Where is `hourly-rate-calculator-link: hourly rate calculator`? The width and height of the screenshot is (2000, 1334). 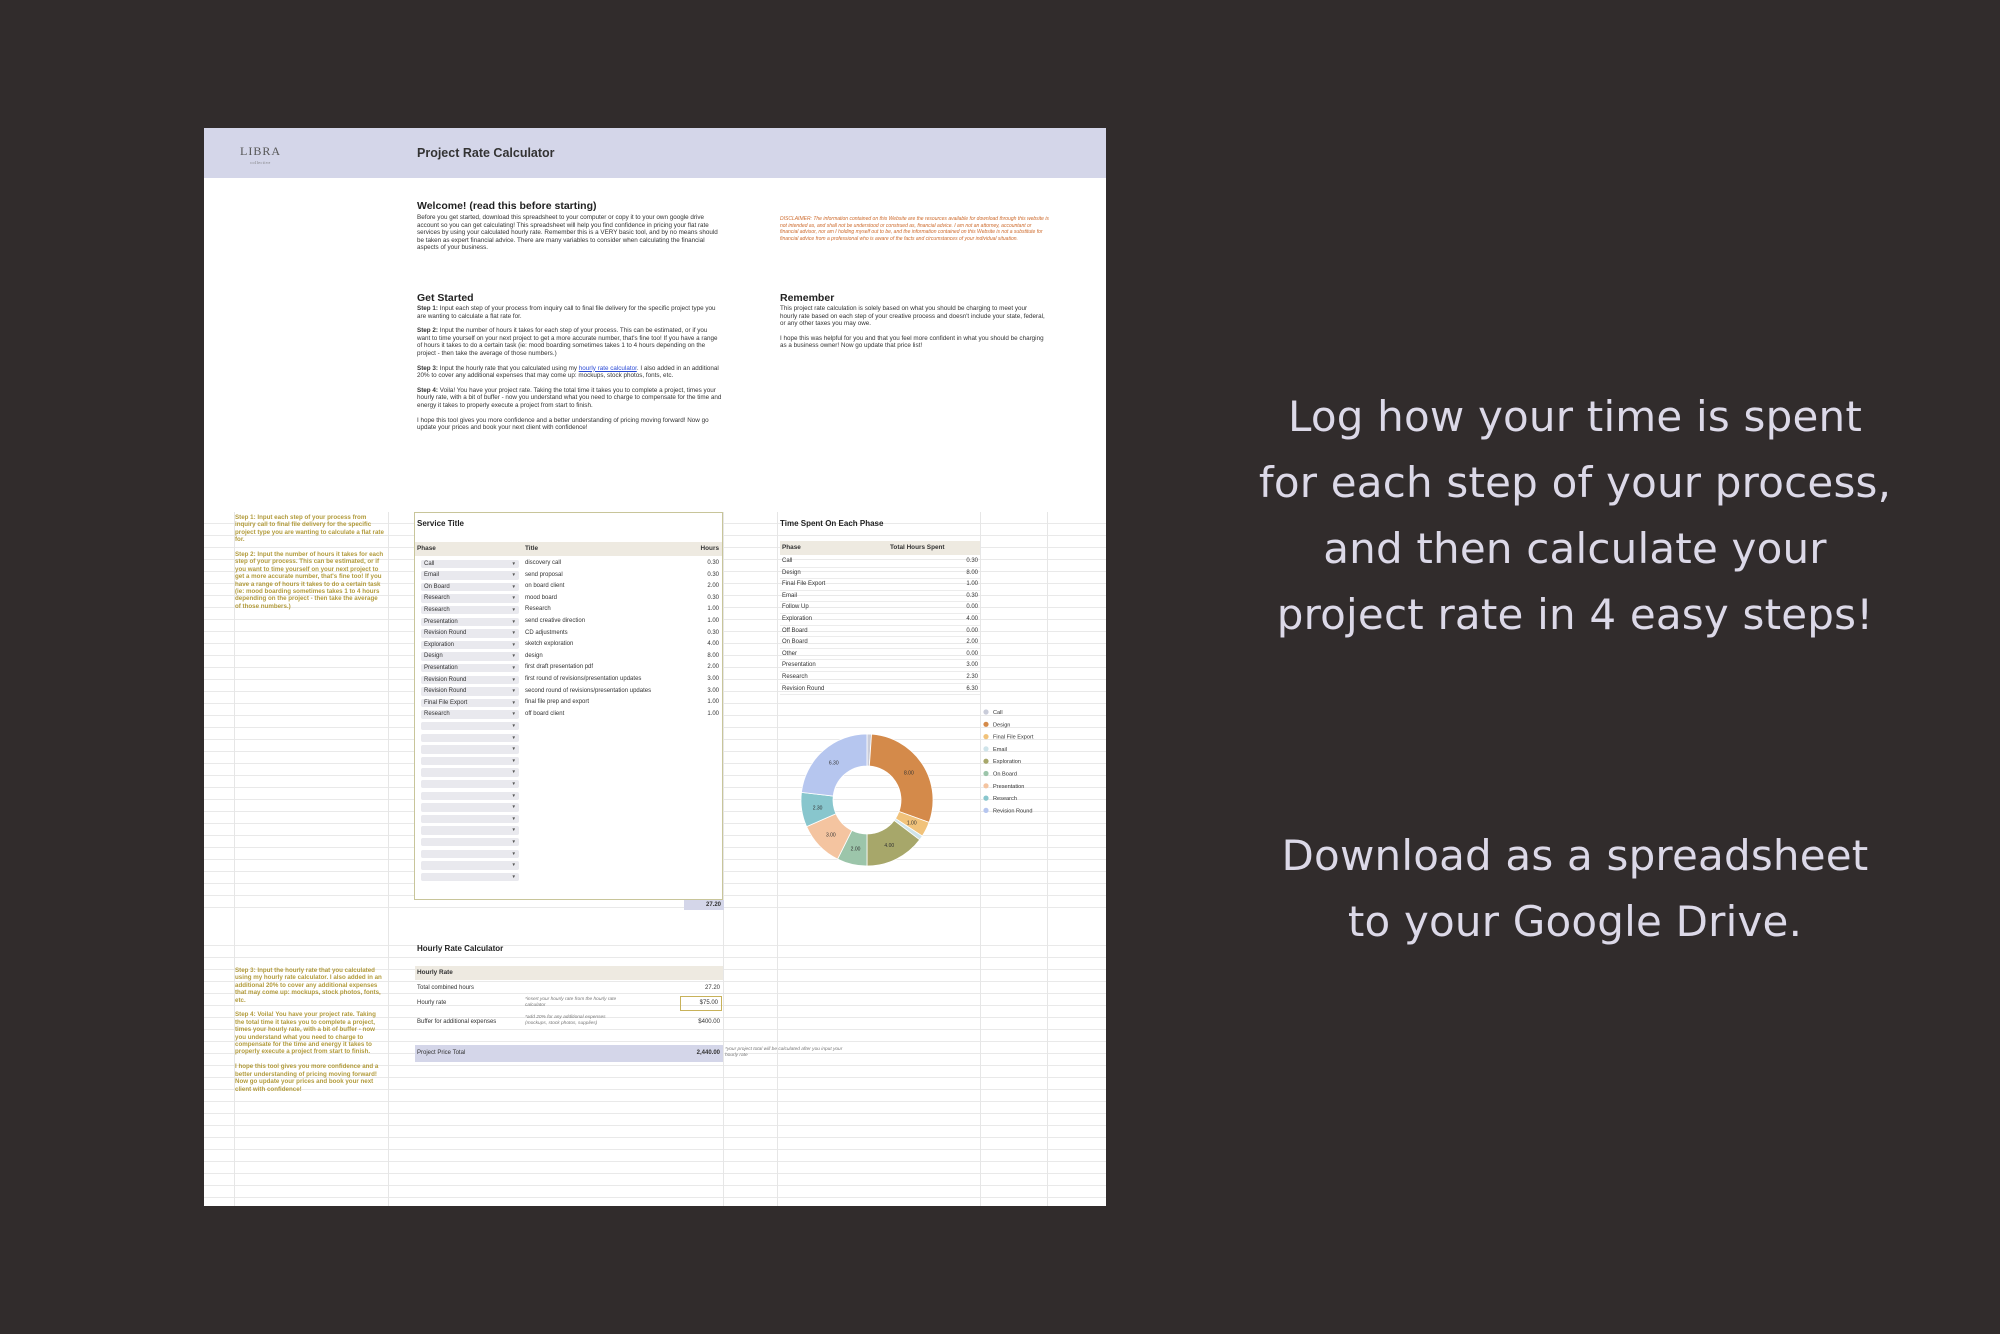
hourly-rate-calculator-link: hourly rate calculator is located at coordinates (608, 368).